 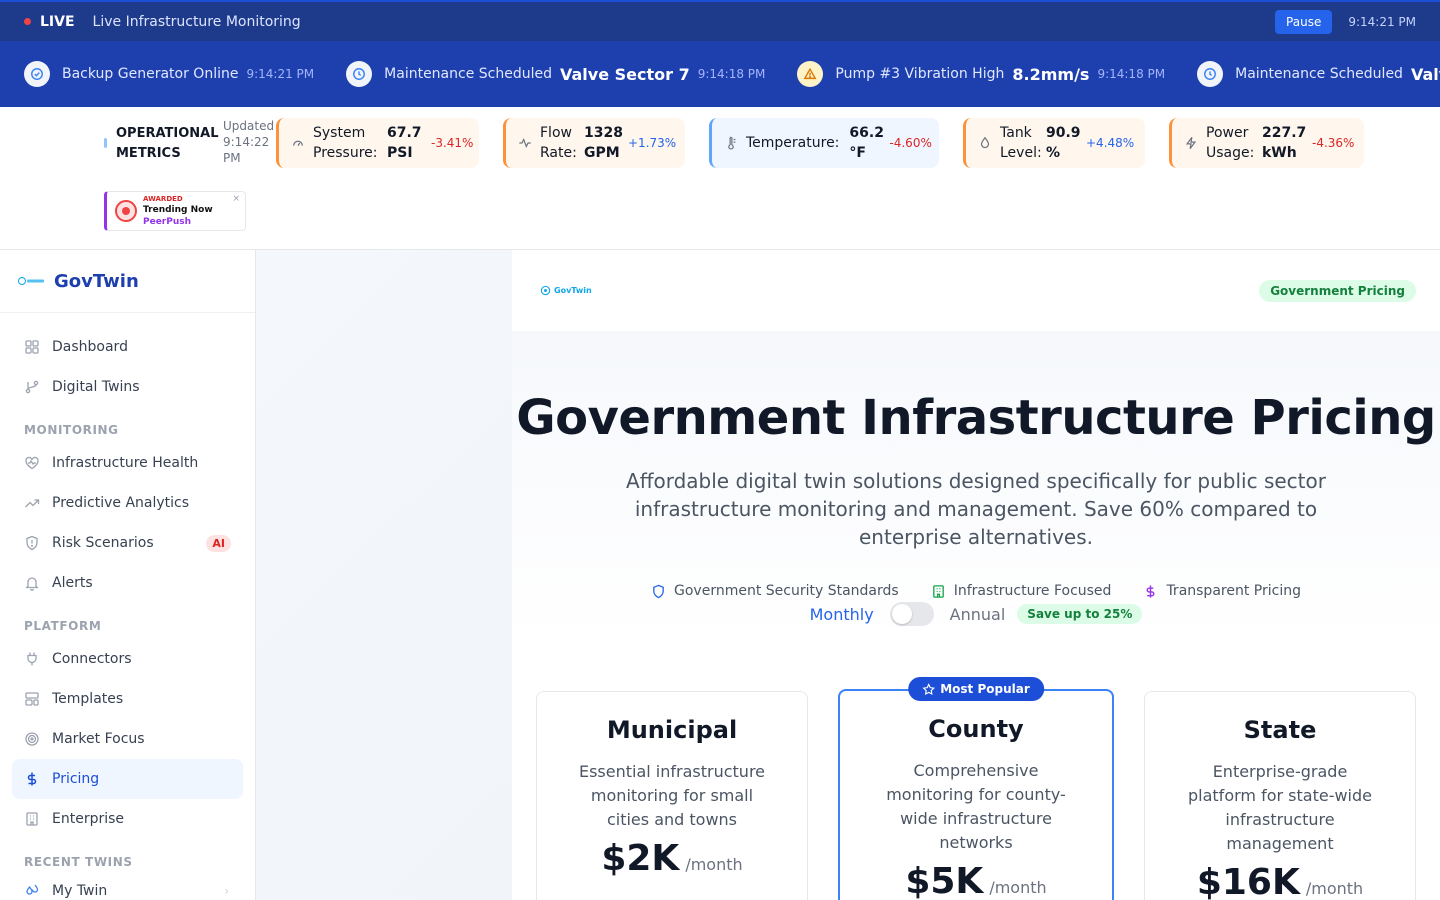 I want to click on sidebar-item-enterprise: Enterprise, so click(x=127, y=819).